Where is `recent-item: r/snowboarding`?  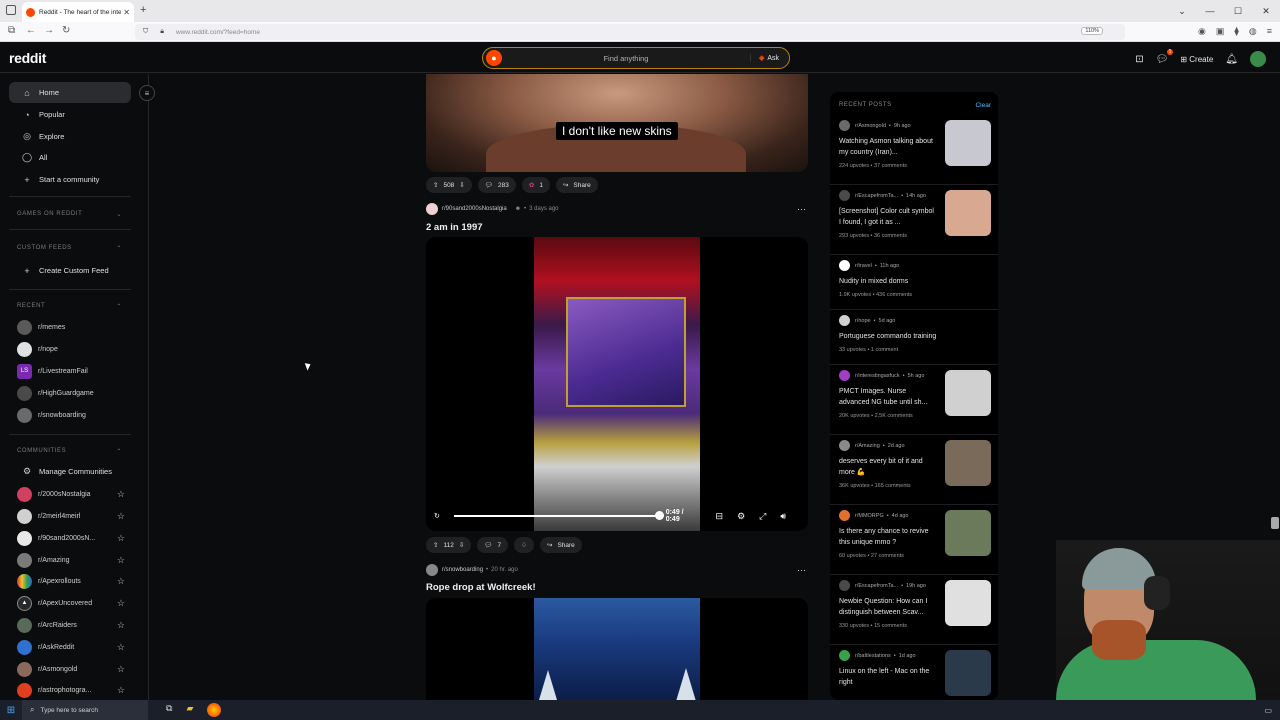
recent-item: r/snowboarding is located at coordinates (71, 415).